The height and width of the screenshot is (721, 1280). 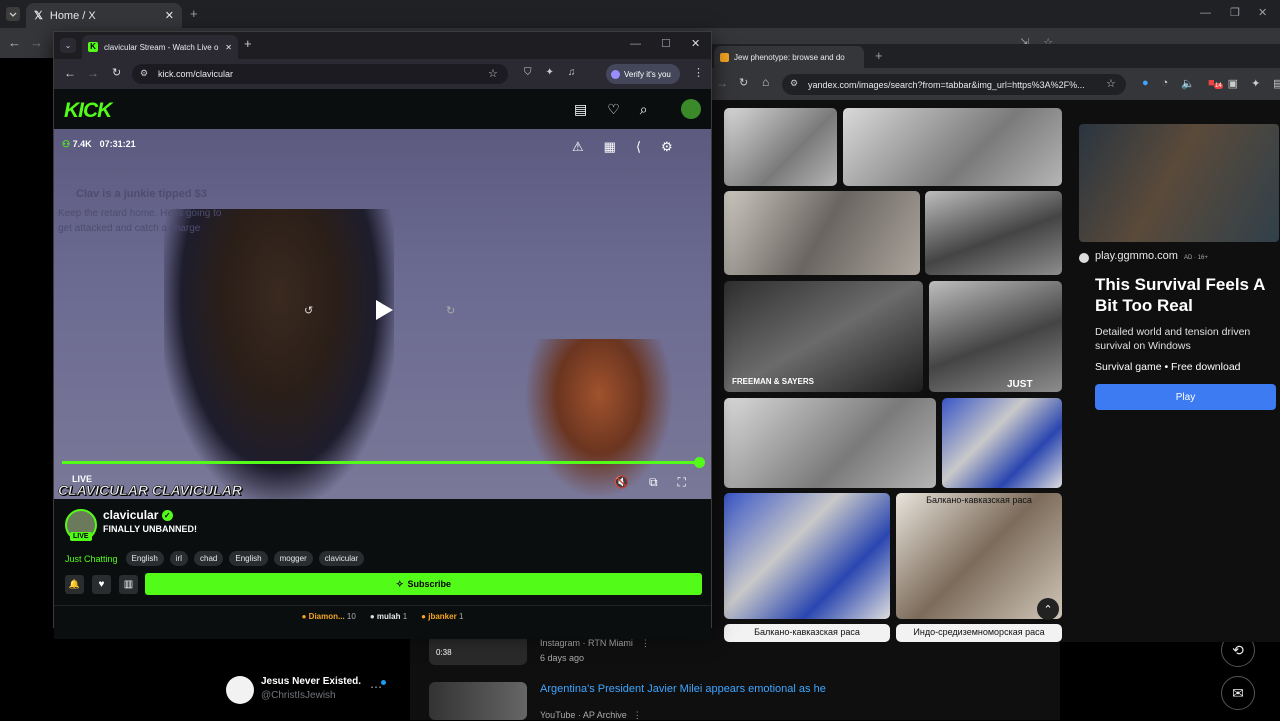 I want to click on gifter-item: ● Diamon... 10, so click(x=329, y=616).